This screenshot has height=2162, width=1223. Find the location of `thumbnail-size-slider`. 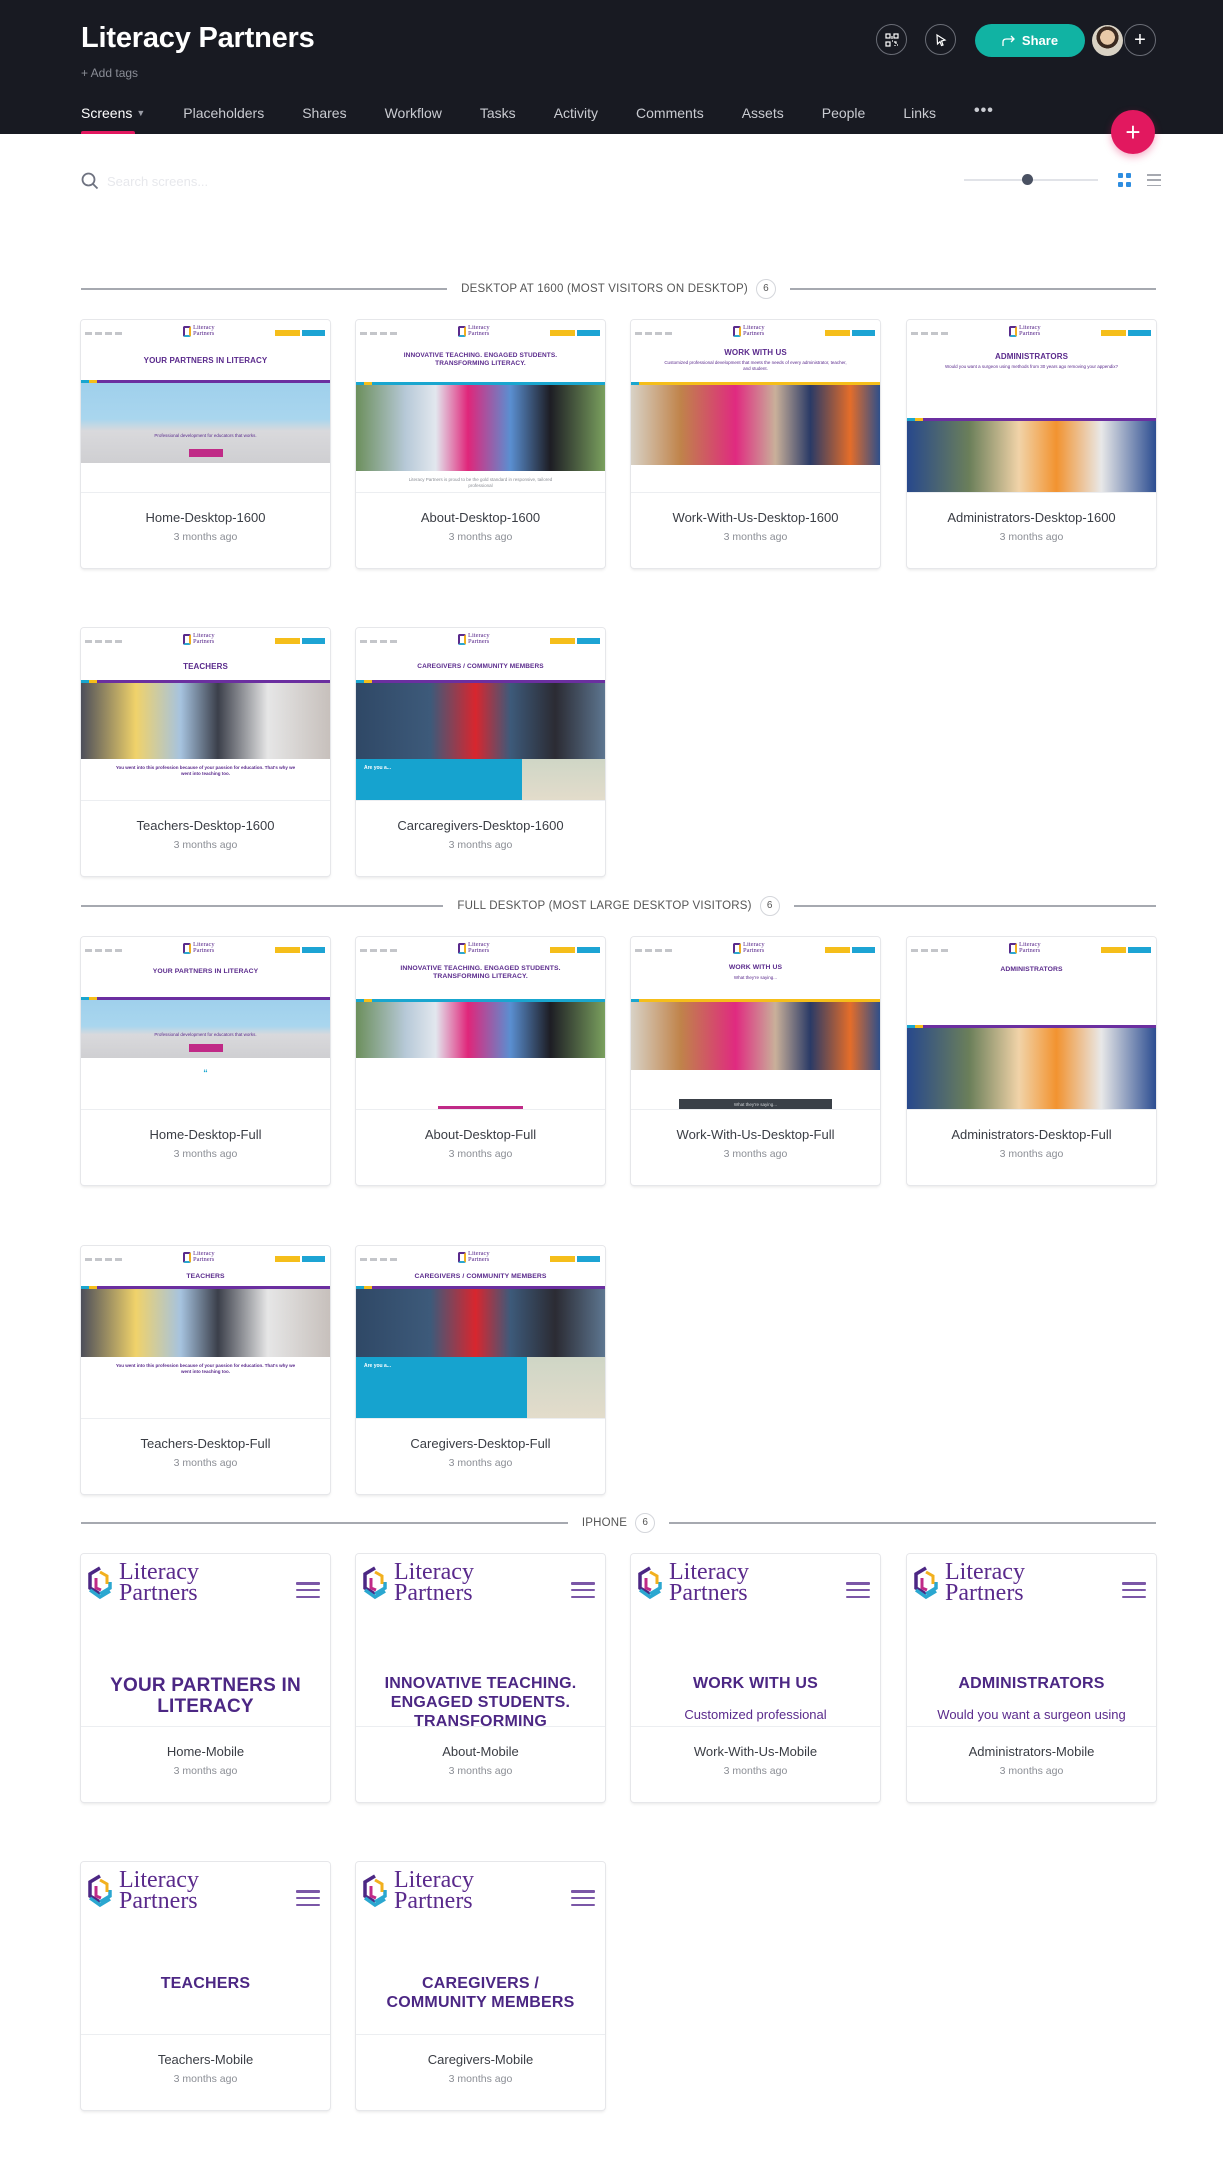

thumbnail-size-slider is located at coordinates (1031, 179).